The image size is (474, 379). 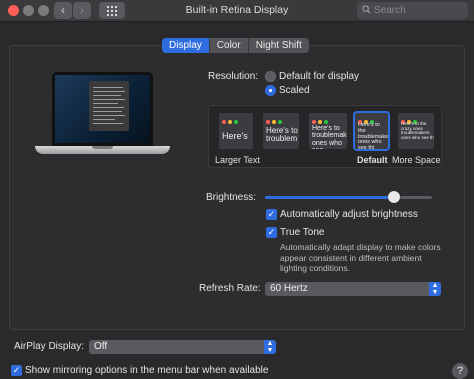 I want to click on scaled-radio, so click(x=270, y=90).